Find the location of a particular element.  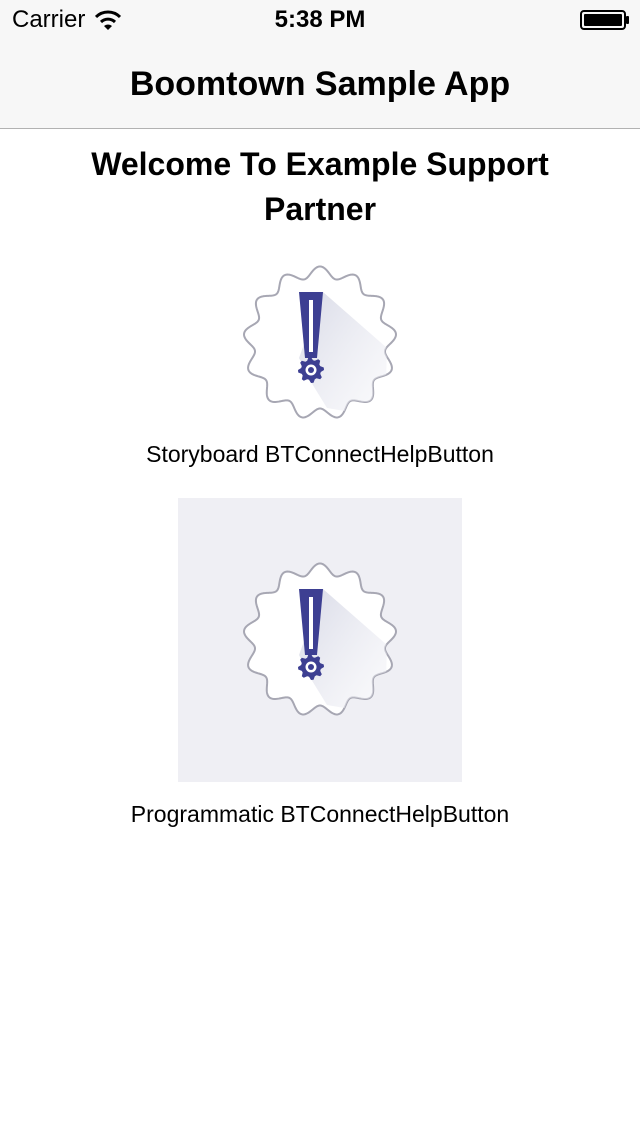

programmatic-button-caption: Programmatic BTConnectHelpButton is located at coordinates (320, 814).